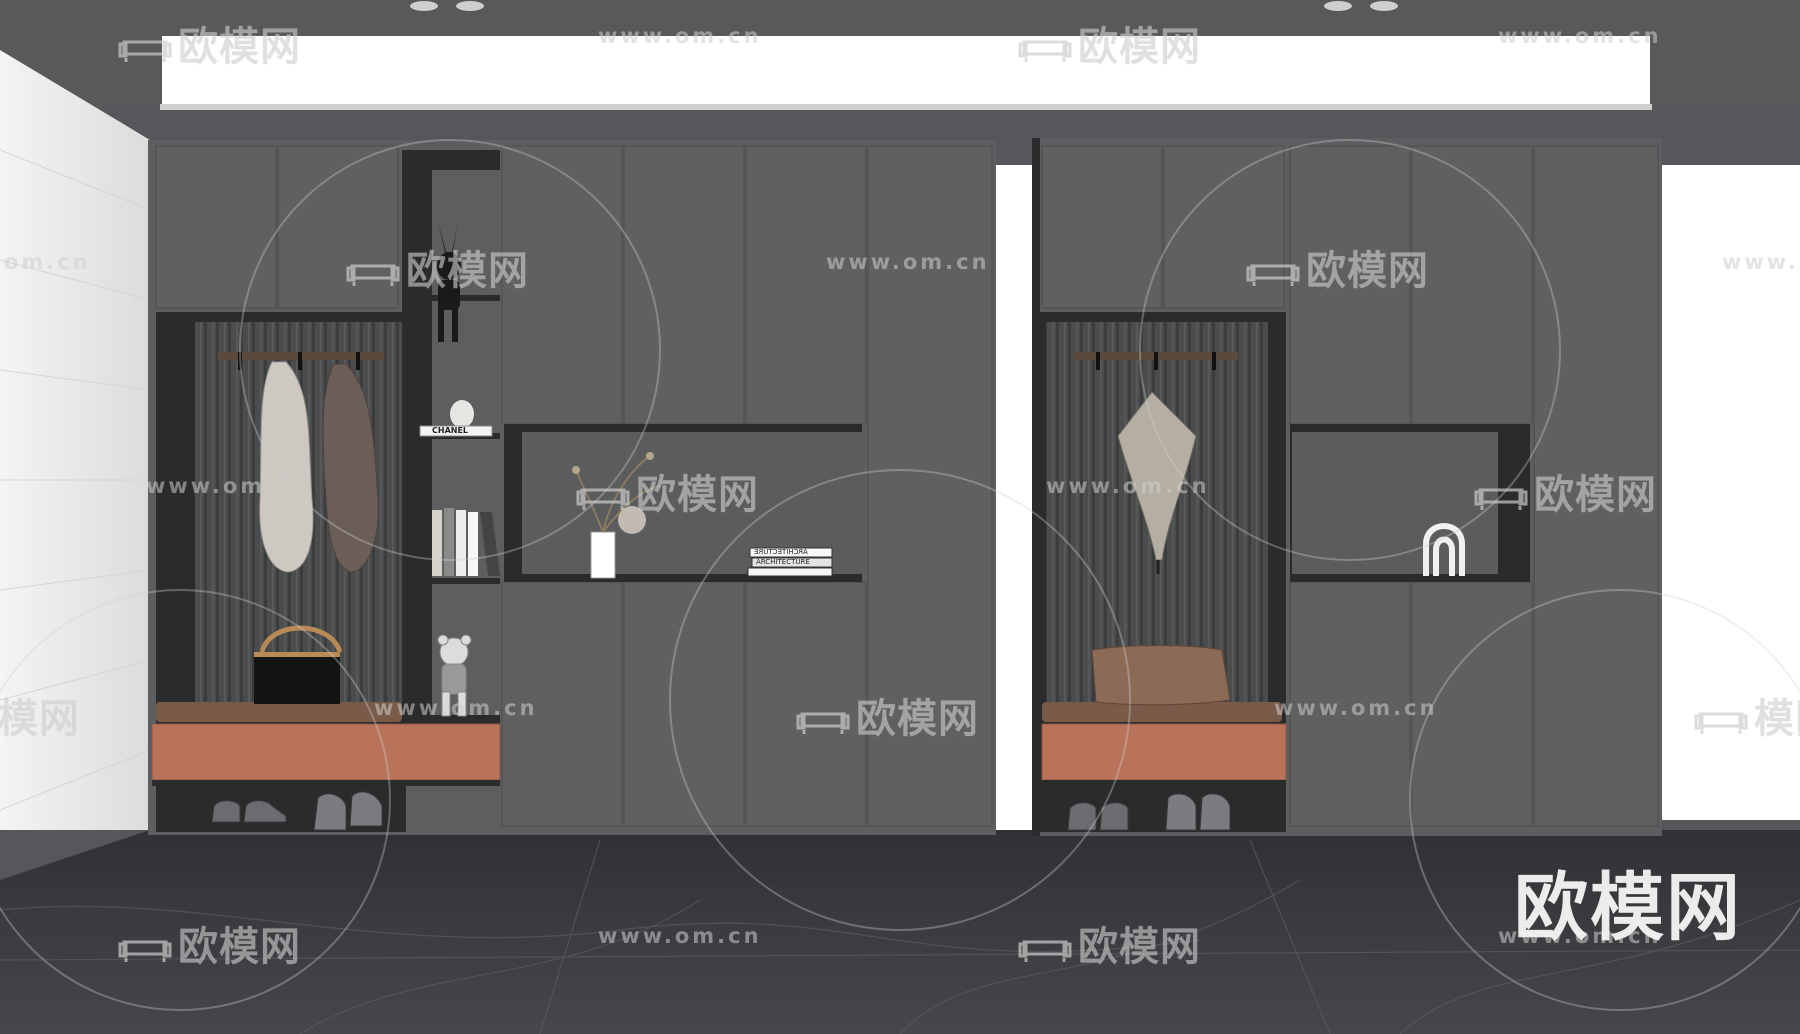 The height and width of the screenshot is (1034, 1800). Describe the element at coordinates (326, 752) in the screenshot. I see `bench-drawer-left` at that location.